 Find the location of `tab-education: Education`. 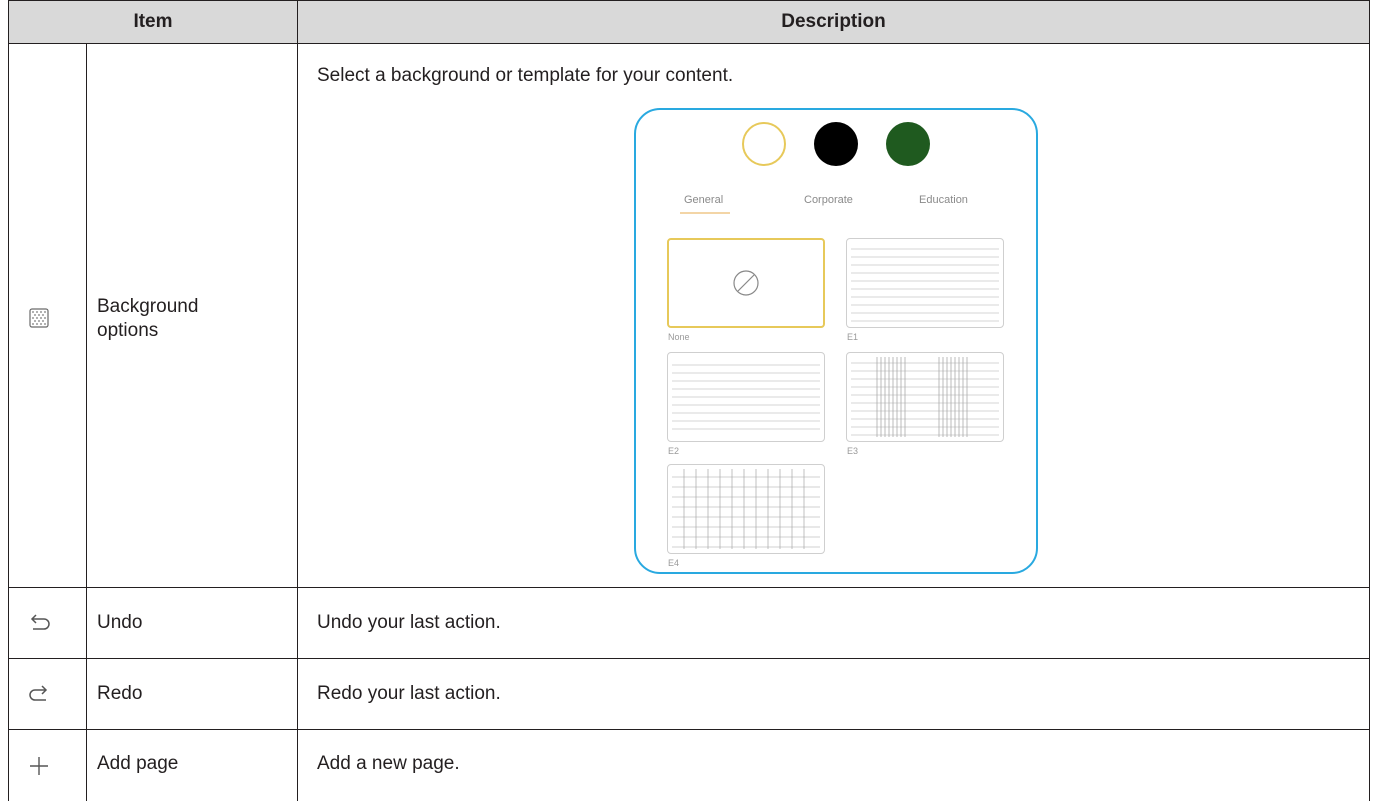

tab-education: Education is located at coordinates (943, 200).